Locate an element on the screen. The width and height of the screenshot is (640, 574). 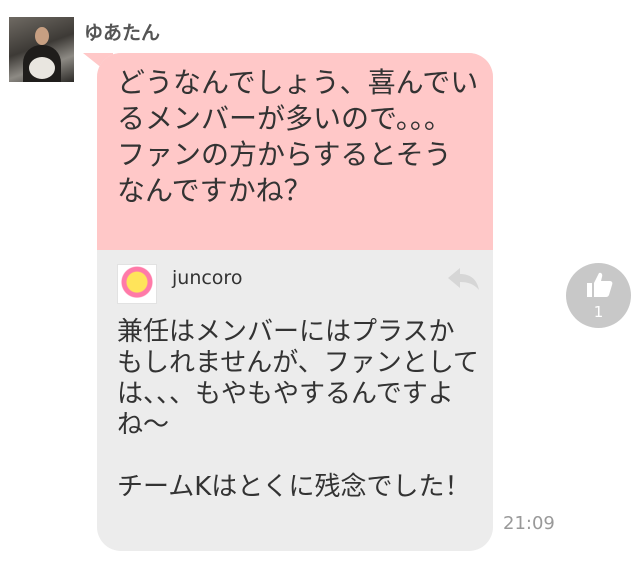
like-count: 1 is located at coordinates (598, 312).